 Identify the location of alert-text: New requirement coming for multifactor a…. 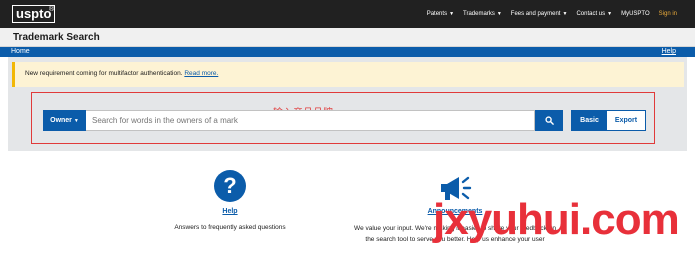
(121, 73).